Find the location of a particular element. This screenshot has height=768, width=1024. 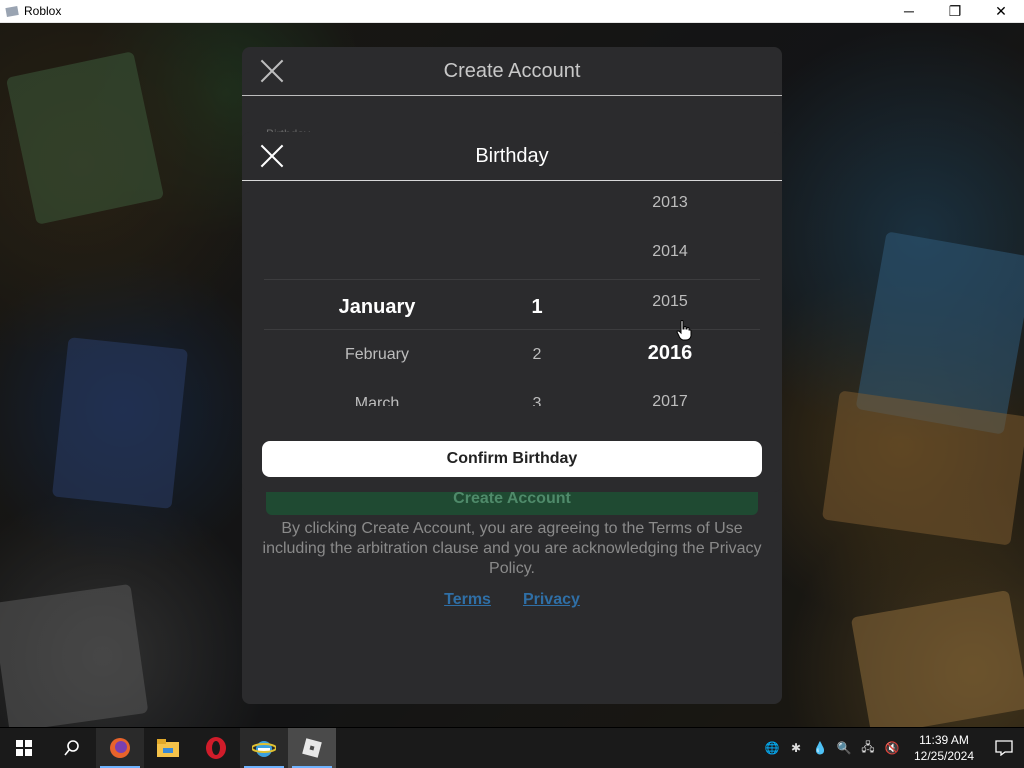

internet-explorer-icon is located at coordinates (264, 749).